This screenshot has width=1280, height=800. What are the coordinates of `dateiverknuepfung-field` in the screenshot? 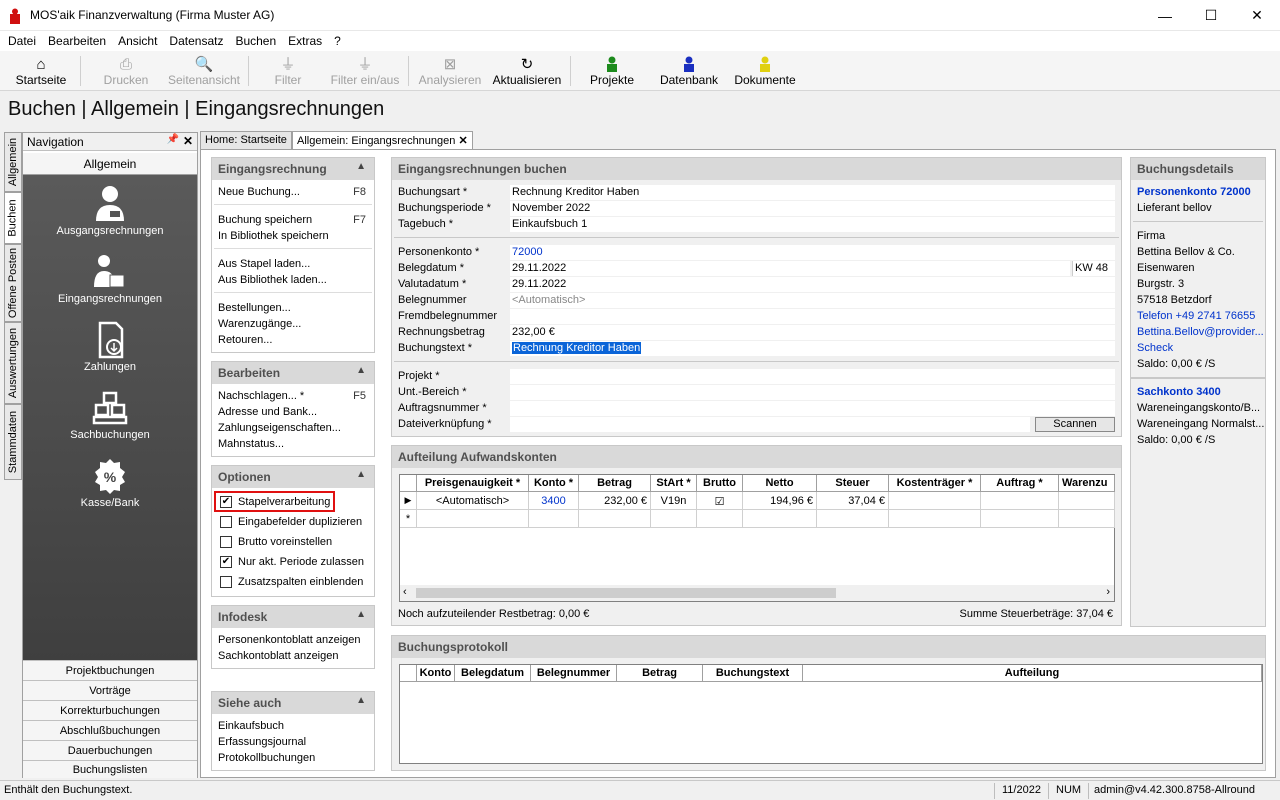 It's located at (770, 424).